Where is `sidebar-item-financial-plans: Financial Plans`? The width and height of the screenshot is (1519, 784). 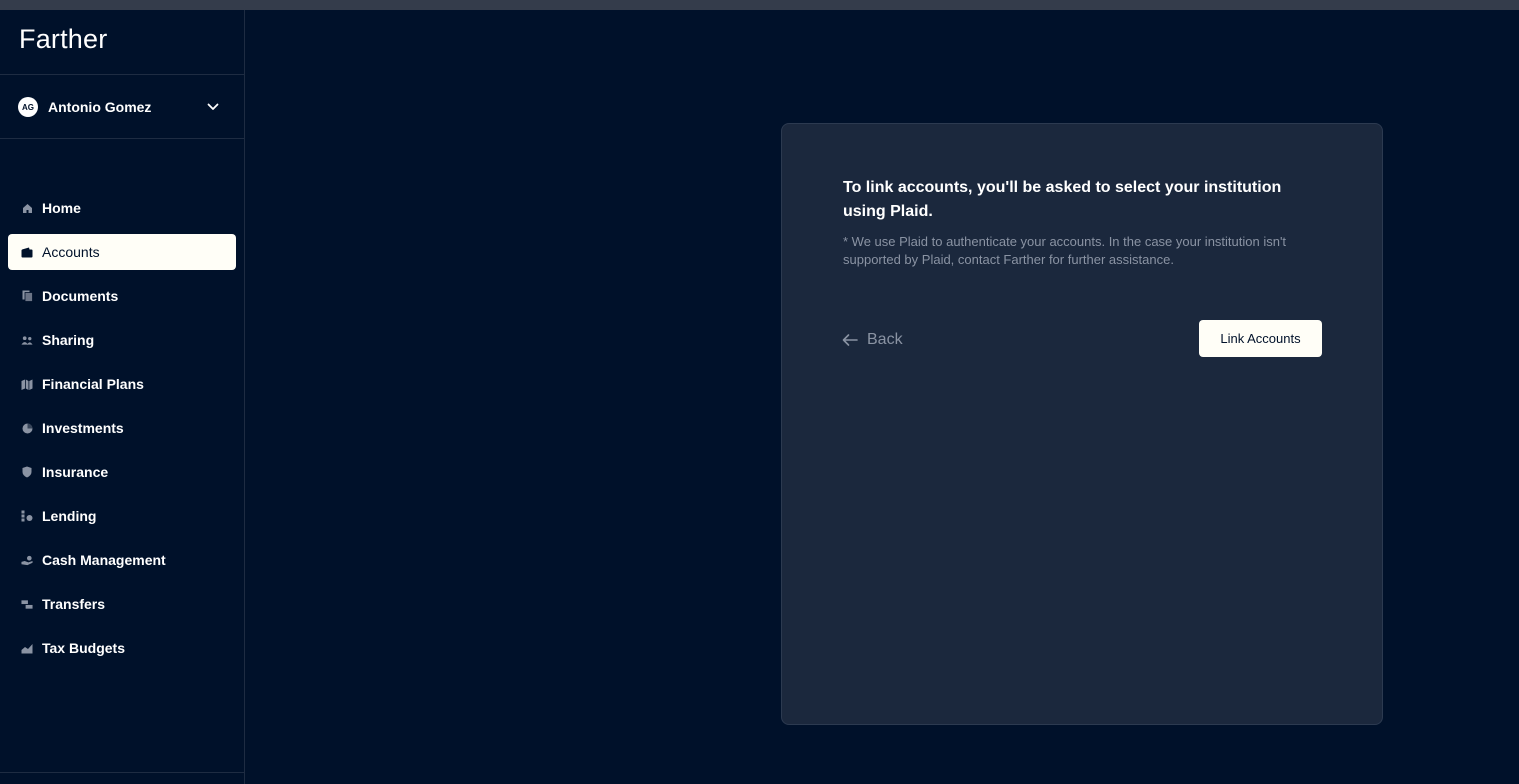
sidebar-item-financial-plans: Financial Plans is located at coordinates (122, 384).